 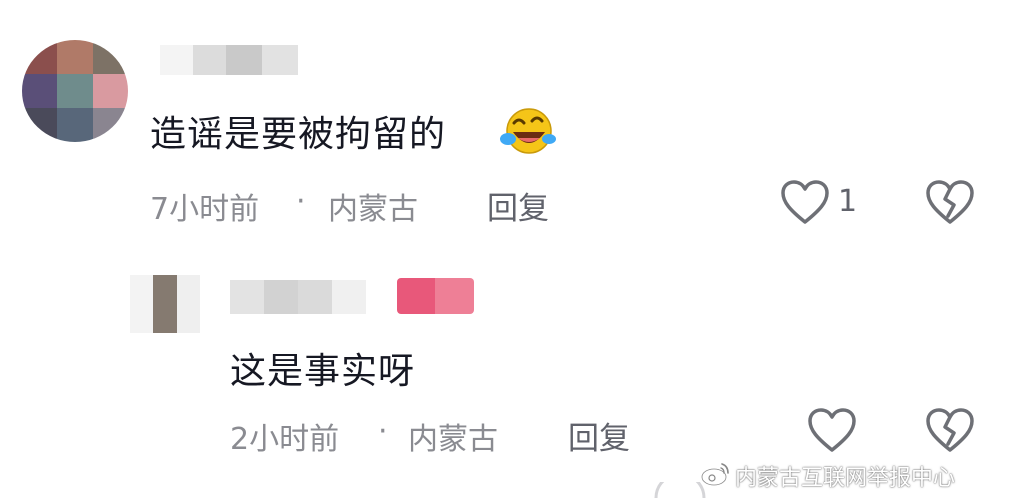 I want to click on author-badge, so click(x=435, y=296).